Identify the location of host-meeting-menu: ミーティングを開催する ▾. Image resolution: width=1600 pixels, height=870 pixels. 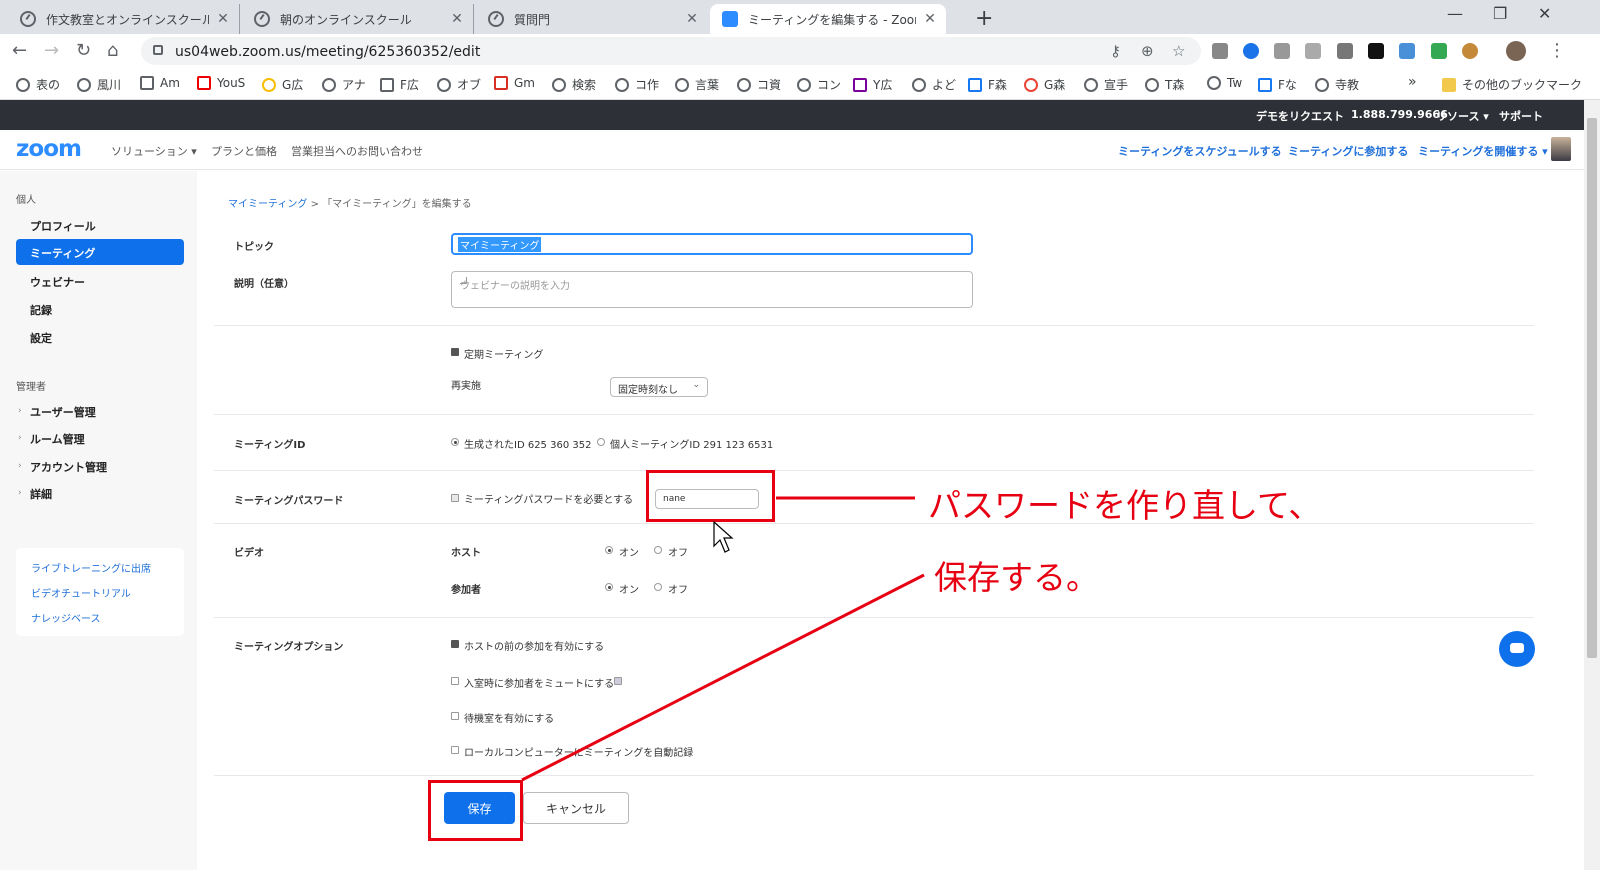
(1483, 151).